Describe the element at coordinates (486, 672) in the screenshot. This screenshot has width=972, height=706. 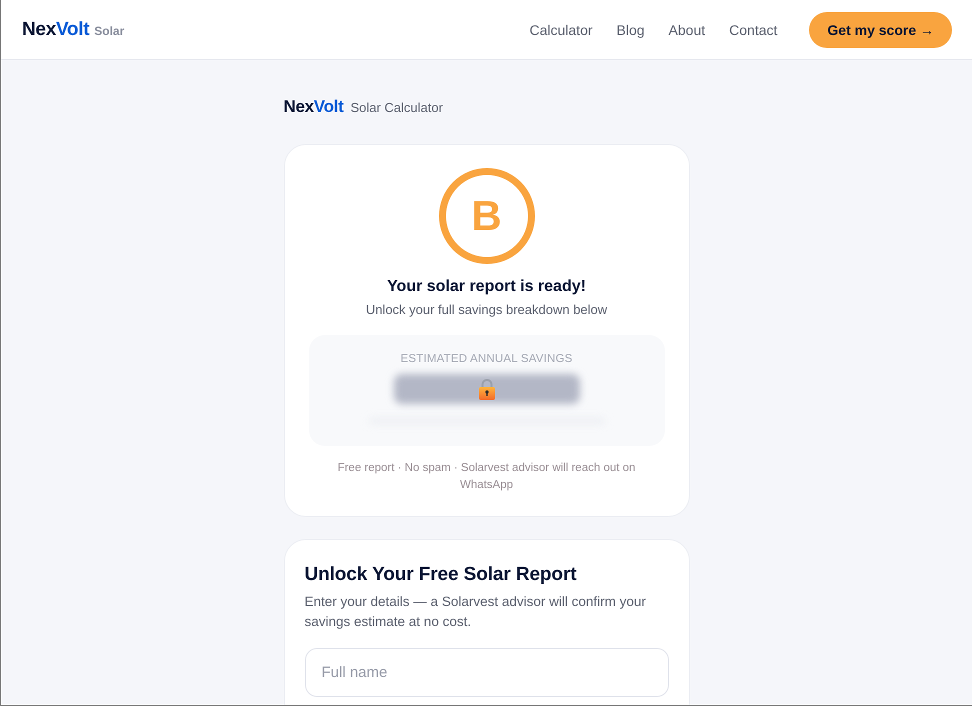
I see `input-field: Full name` at that location.